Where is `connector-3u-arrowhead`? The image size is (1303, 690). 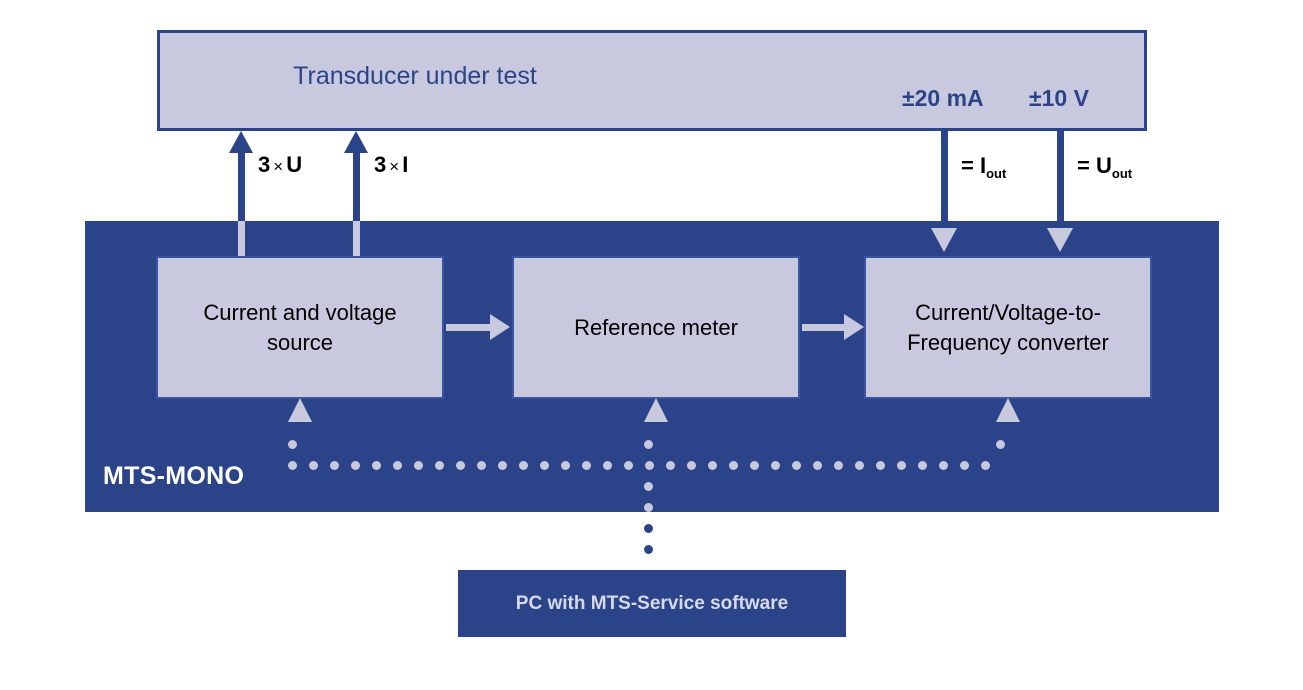
connector-3u-arrowhead is located at coordinates (241, 142).